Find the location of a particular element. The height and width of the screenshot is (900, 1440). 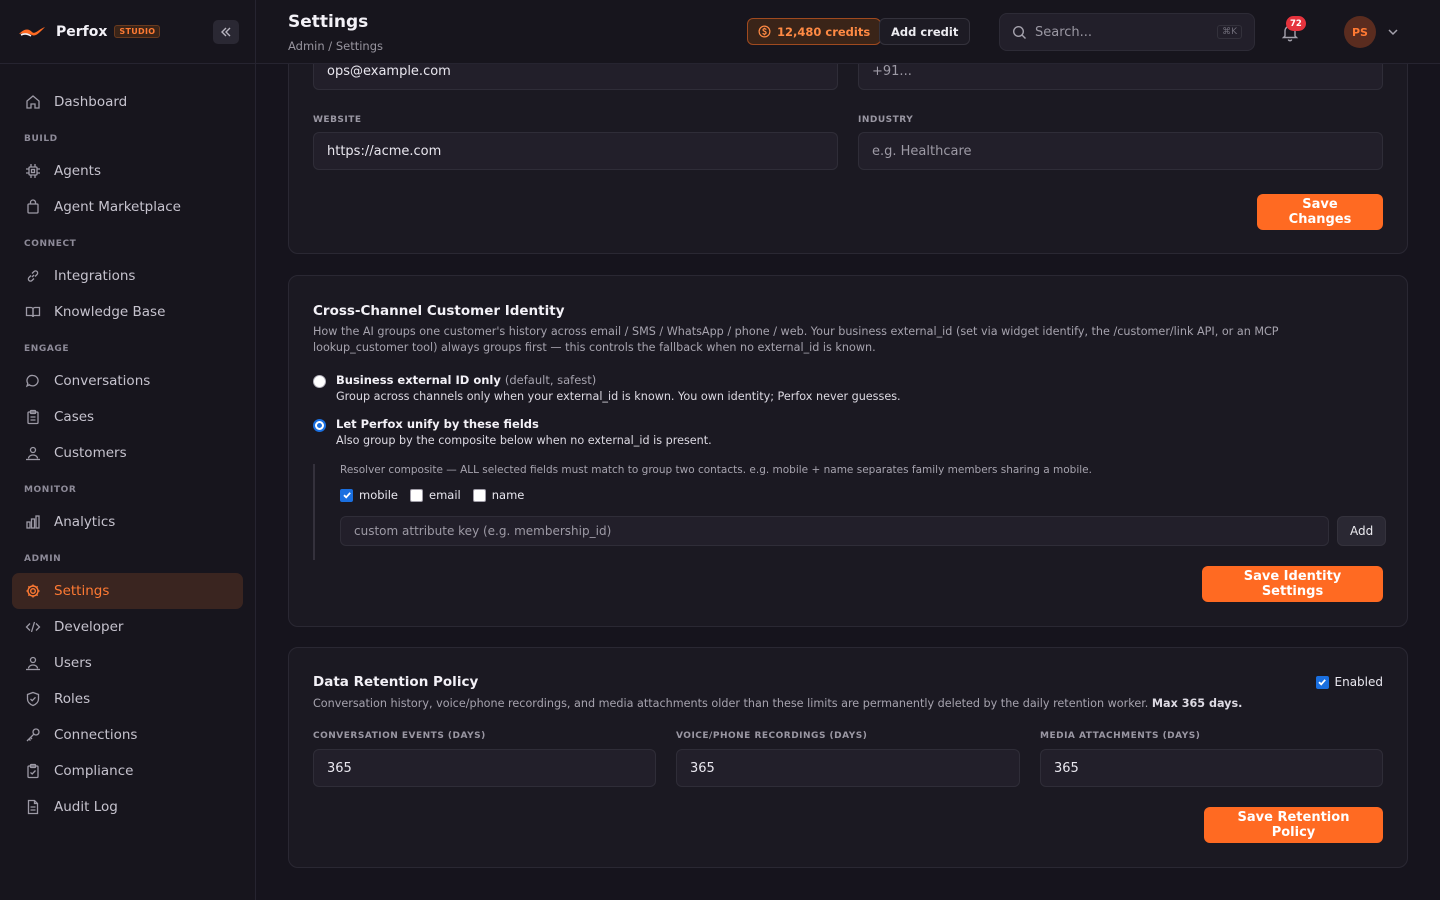

link-icon is located at coordinates (33, 276).